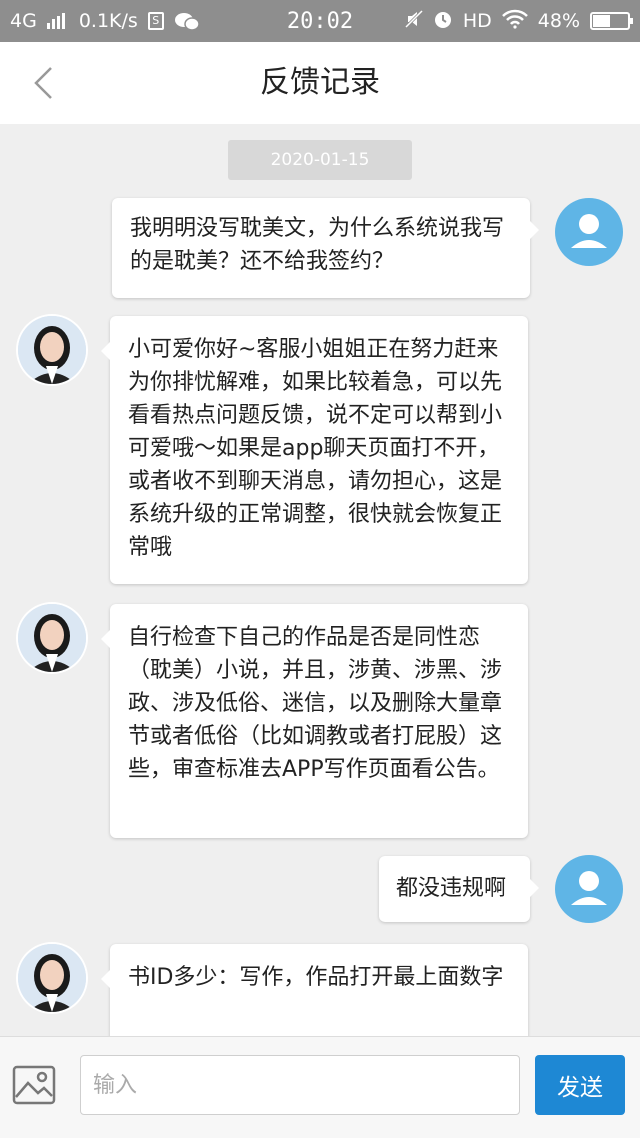 The width and height of the screenshot is (640, 1138). What do you see at coordinates (514, 21) in the screenshot?
I see `wifi-icon` at bounding box center [514, 21].